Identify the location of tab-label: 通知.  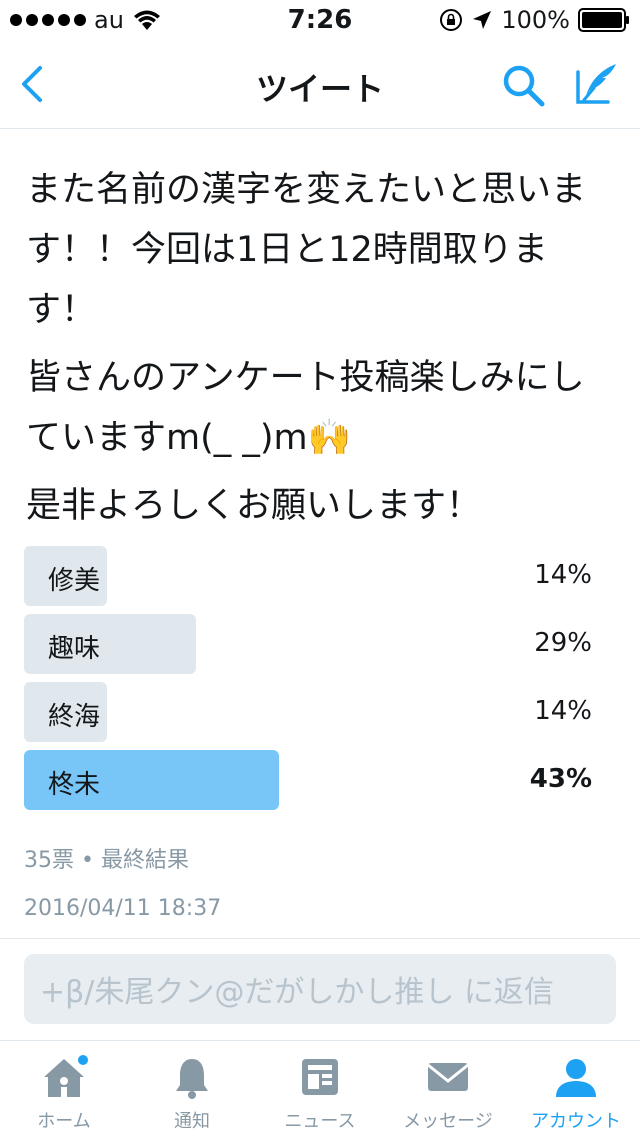
(192, 1121).